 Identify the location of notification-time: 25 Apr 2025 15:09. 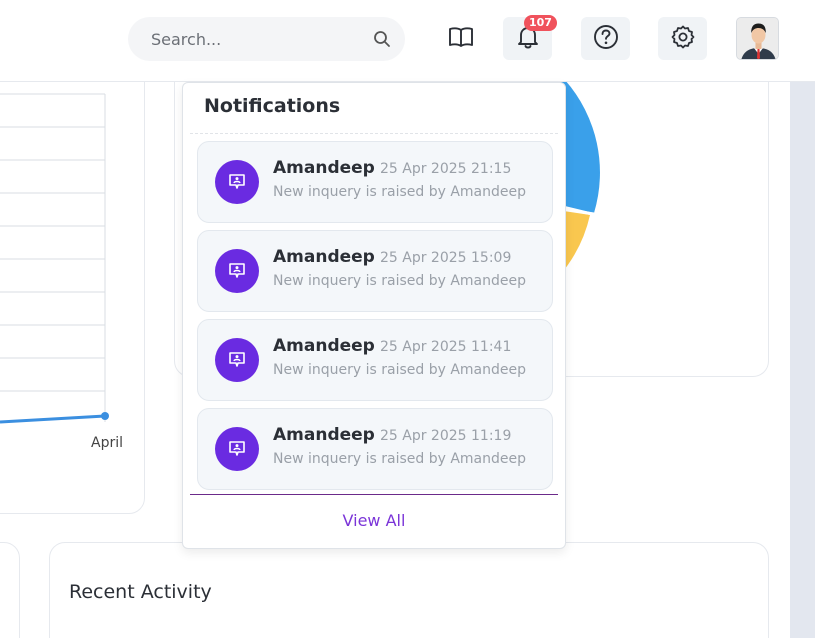
(446, 258).